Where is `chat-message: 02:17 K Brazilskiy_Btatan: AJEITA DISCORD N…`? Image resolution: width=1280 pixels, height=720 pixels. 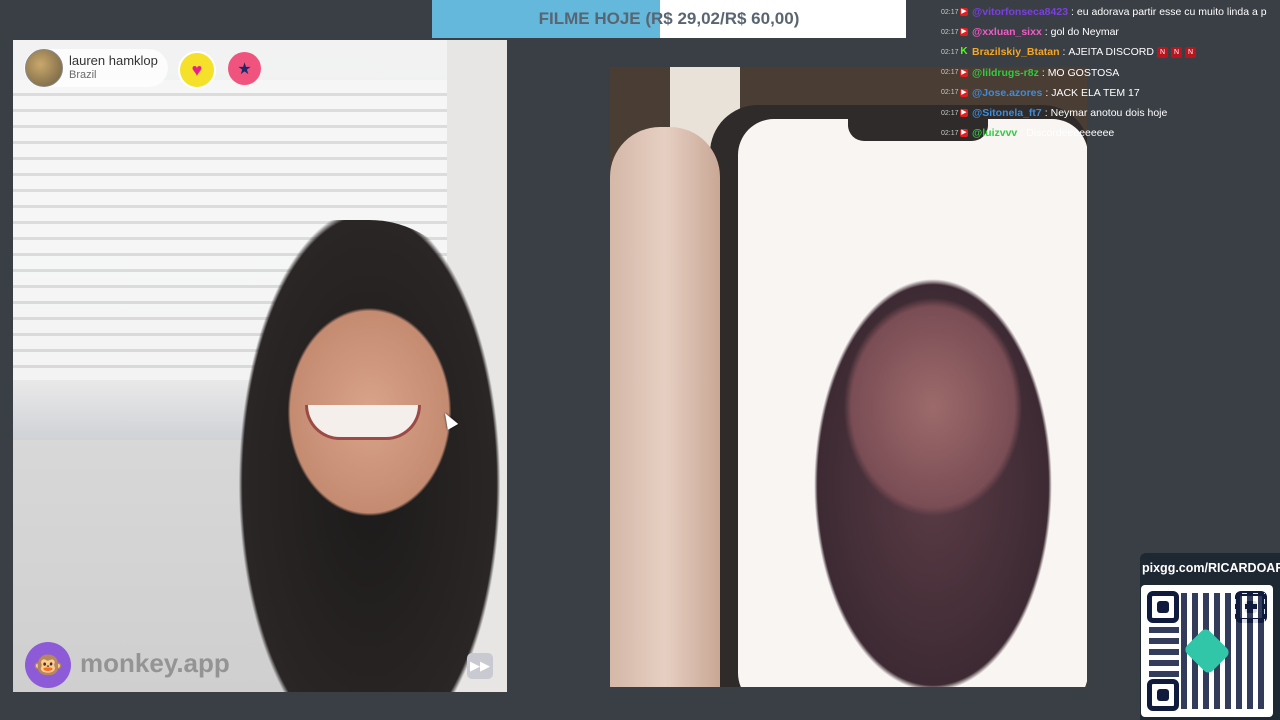
chat-message: 02:17 K Brazilskiy_Btatan: AJEITA DISCORD N… is located at coordinates (1110, 52).